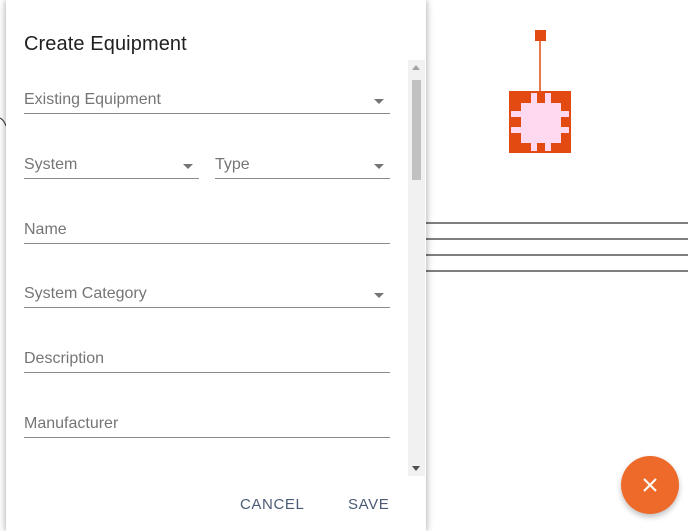  I want to click on close-icon, so click(650, 485).